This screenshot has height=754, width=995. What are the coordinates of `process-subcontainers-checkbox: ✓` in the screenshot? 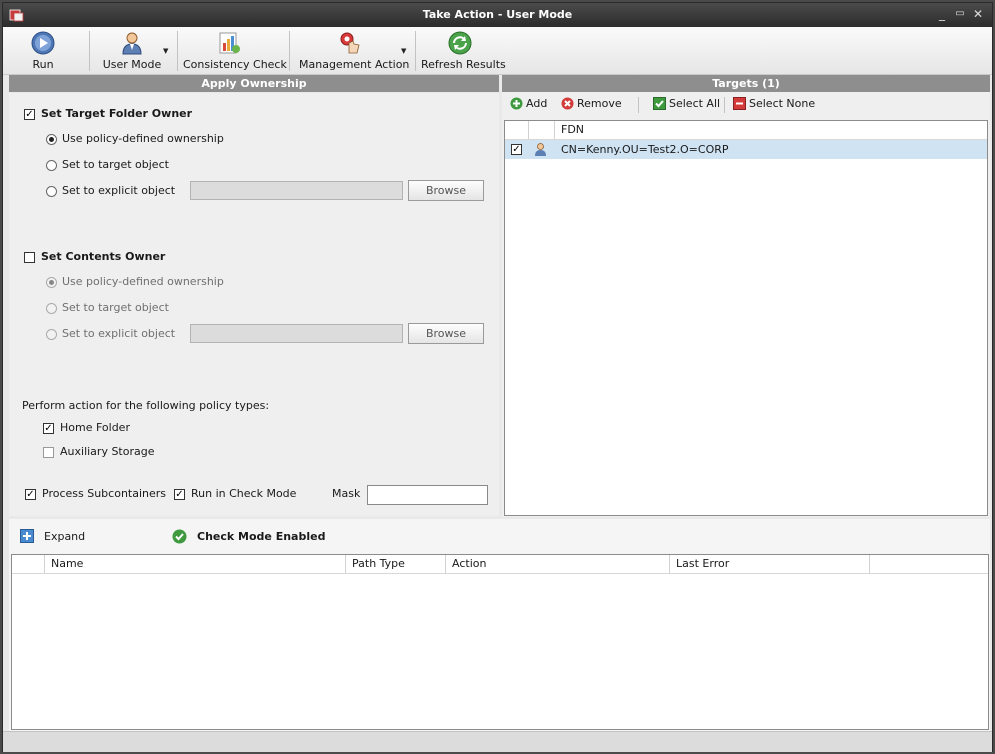 It's located at (30, 494).